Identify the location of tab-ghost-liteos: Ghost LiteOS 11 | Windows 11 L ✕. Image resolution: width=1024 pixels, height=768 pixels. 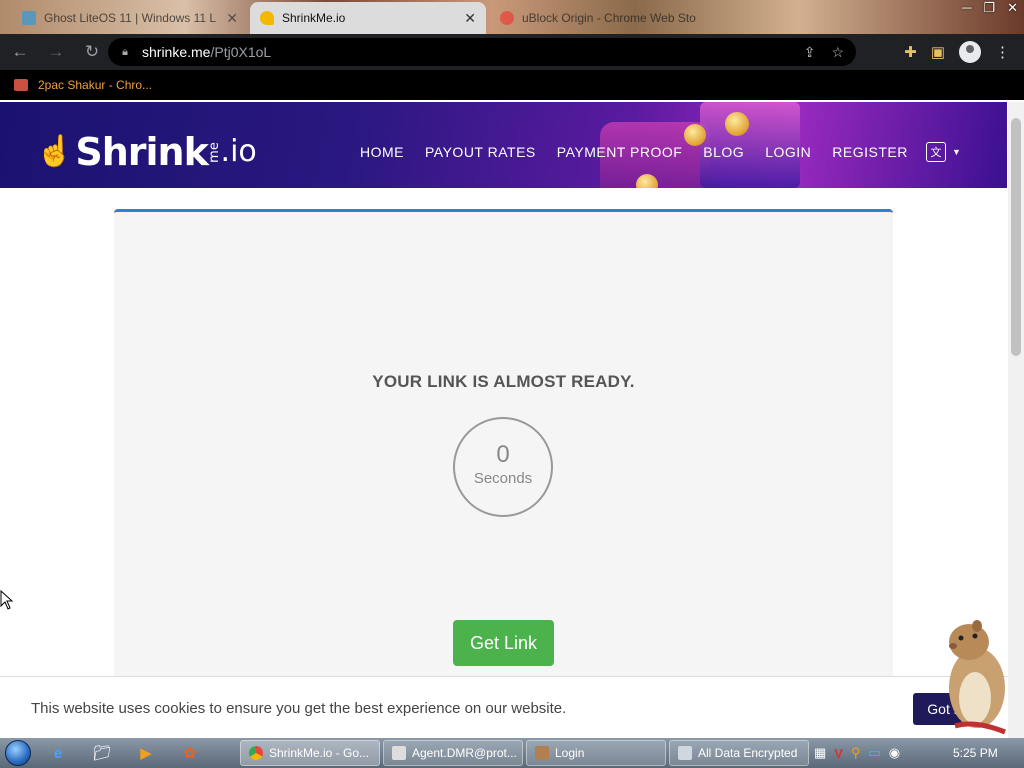
(130, 18).